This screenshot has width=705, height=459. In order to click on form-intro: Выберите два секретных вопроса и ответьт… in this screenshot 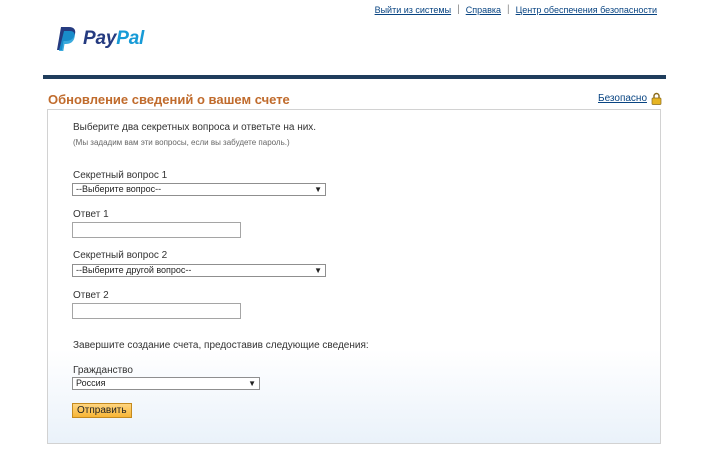, I will do `click(195, 127)`.